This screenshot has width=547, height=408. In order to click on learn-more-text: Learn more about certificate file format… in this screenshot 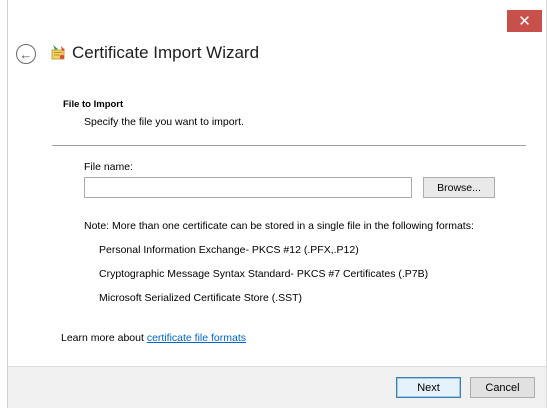, I will do `click(153, 338)`.